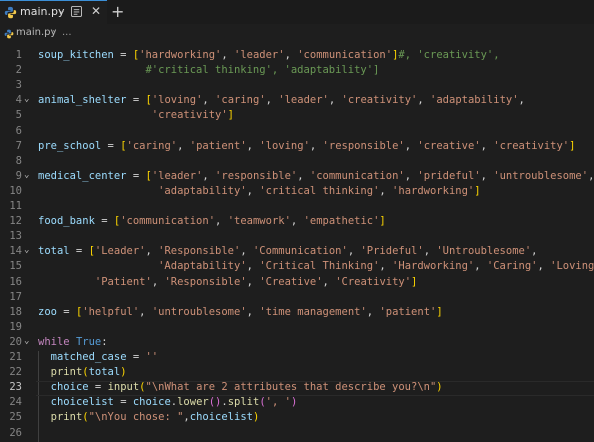 This screenshot has width=594, height=442. Describe the element at coordinates (297, 86) in the screenshot. I see `code-line: 3` at that location.